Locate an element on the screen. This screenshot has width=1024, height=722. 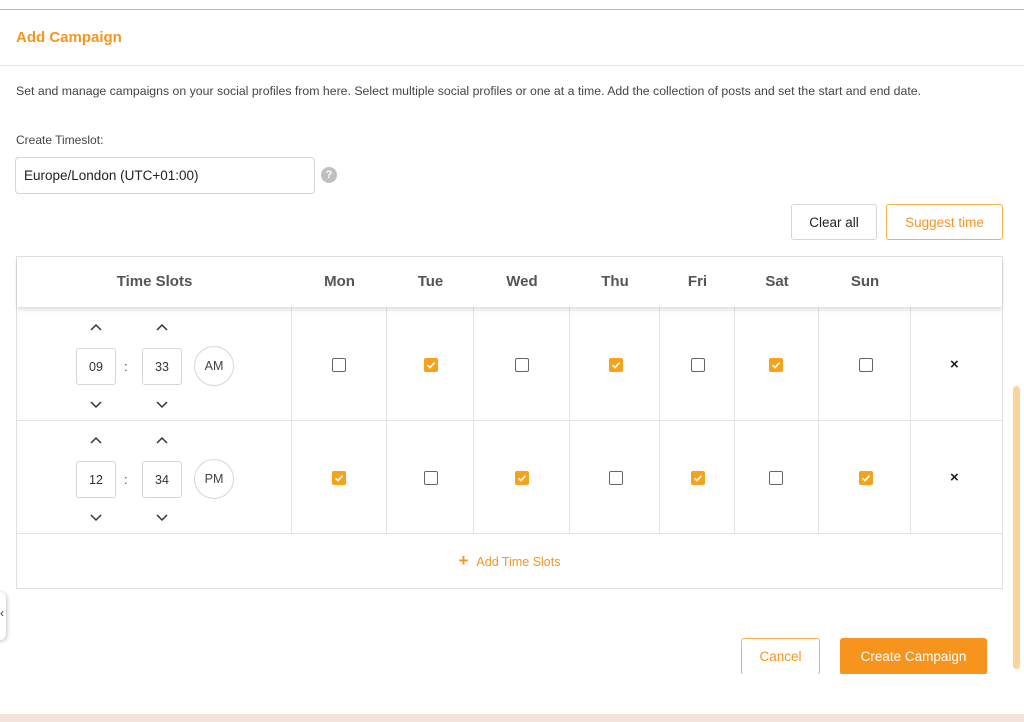
ampm-toggle: PM is located at coordinates (214, 479).